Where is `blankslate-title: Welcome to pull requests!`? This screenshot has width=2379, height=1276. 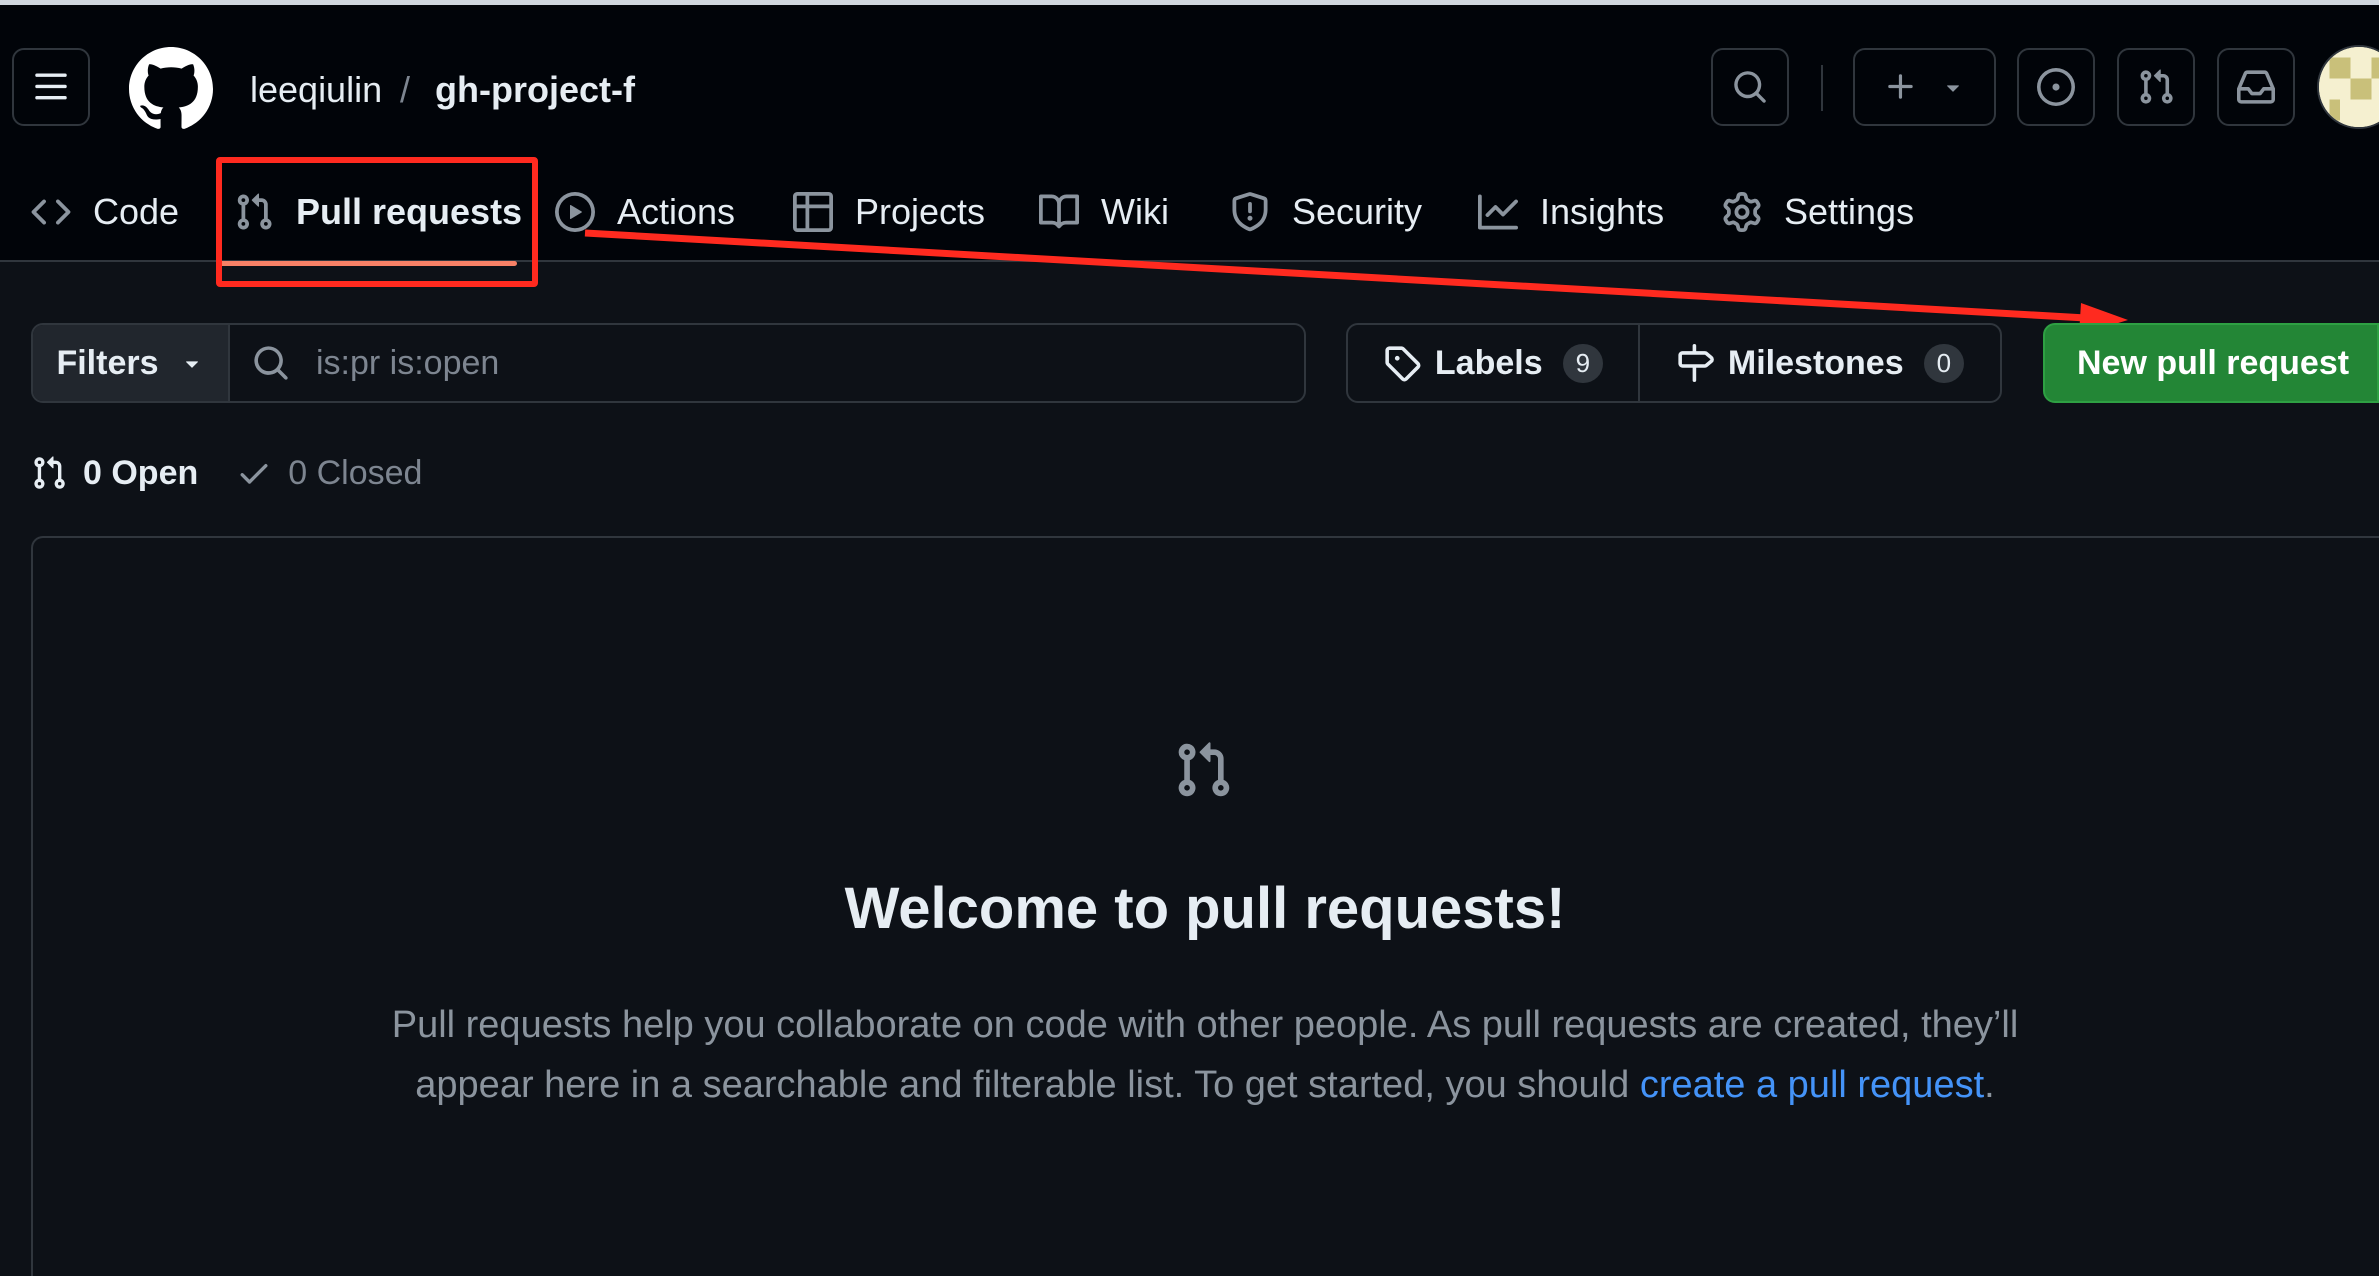 blankslate-title: Welcome to pull requests! is located at coordinates (1189, 908).